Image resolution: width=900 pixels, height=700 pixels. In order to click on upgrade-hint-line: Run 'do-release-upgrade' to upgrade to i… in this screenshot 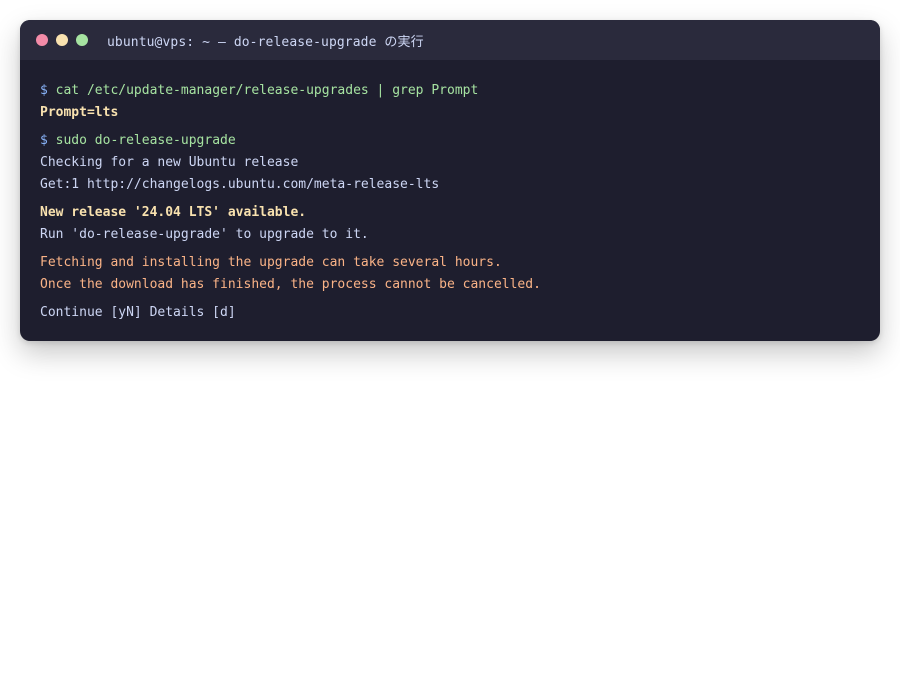, I will do `click(204, 234)`.